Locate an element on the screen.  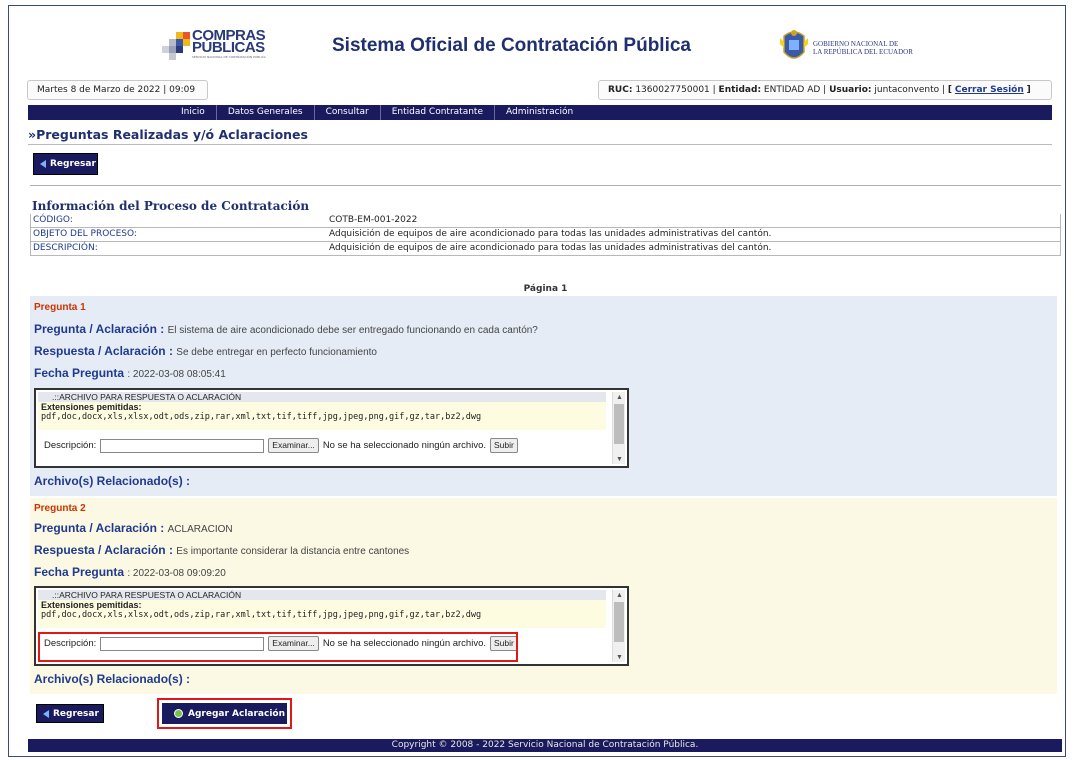
process-key: CÓDIGO: is located at coordinates (53, 220).